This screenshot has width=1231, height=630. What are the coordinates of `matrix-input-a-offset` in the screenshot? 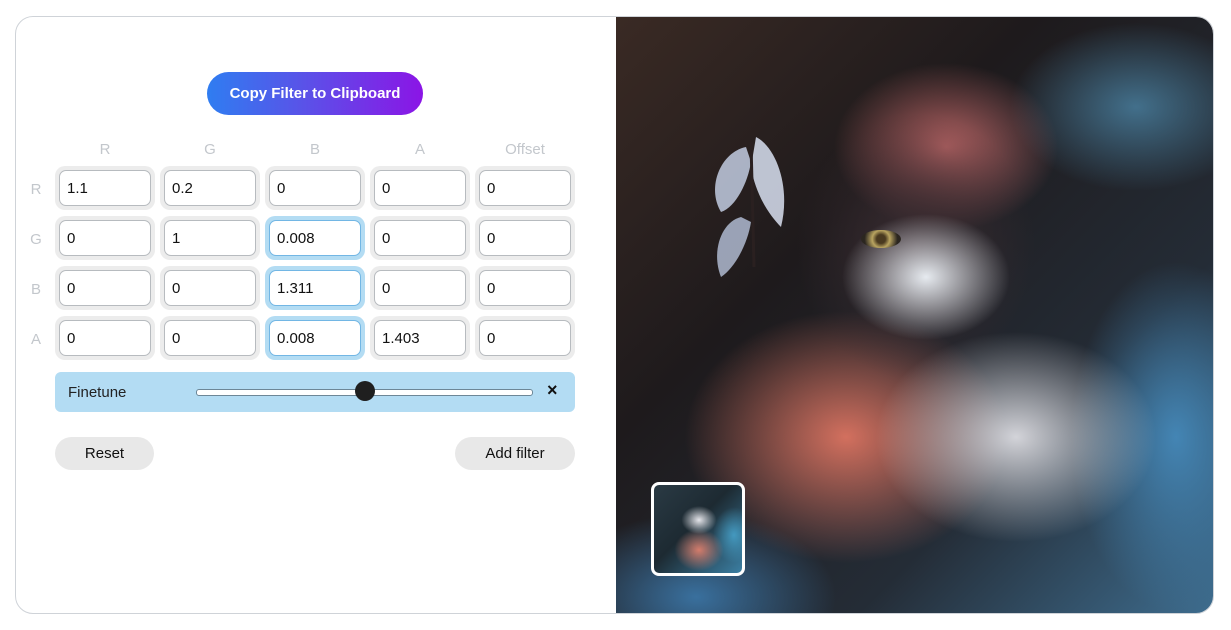 It's located at (525, 338).